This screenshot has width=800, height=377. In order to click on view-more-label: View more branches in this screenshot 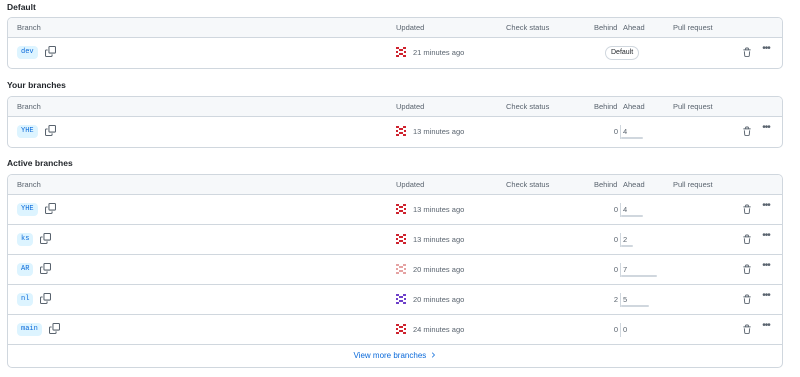, I will do `click(390, 355)`.